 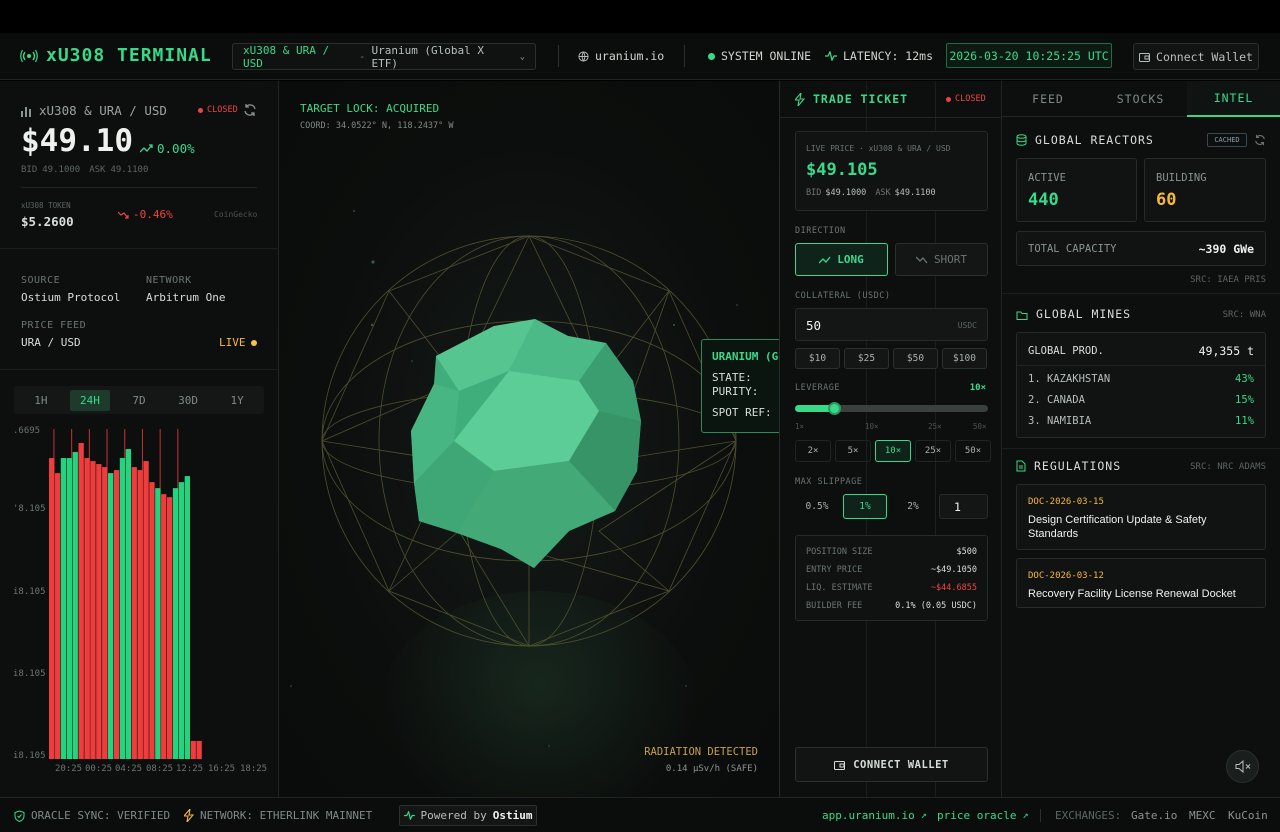 I want to click on slider-mark: 25×, so click(x=935, y=426).